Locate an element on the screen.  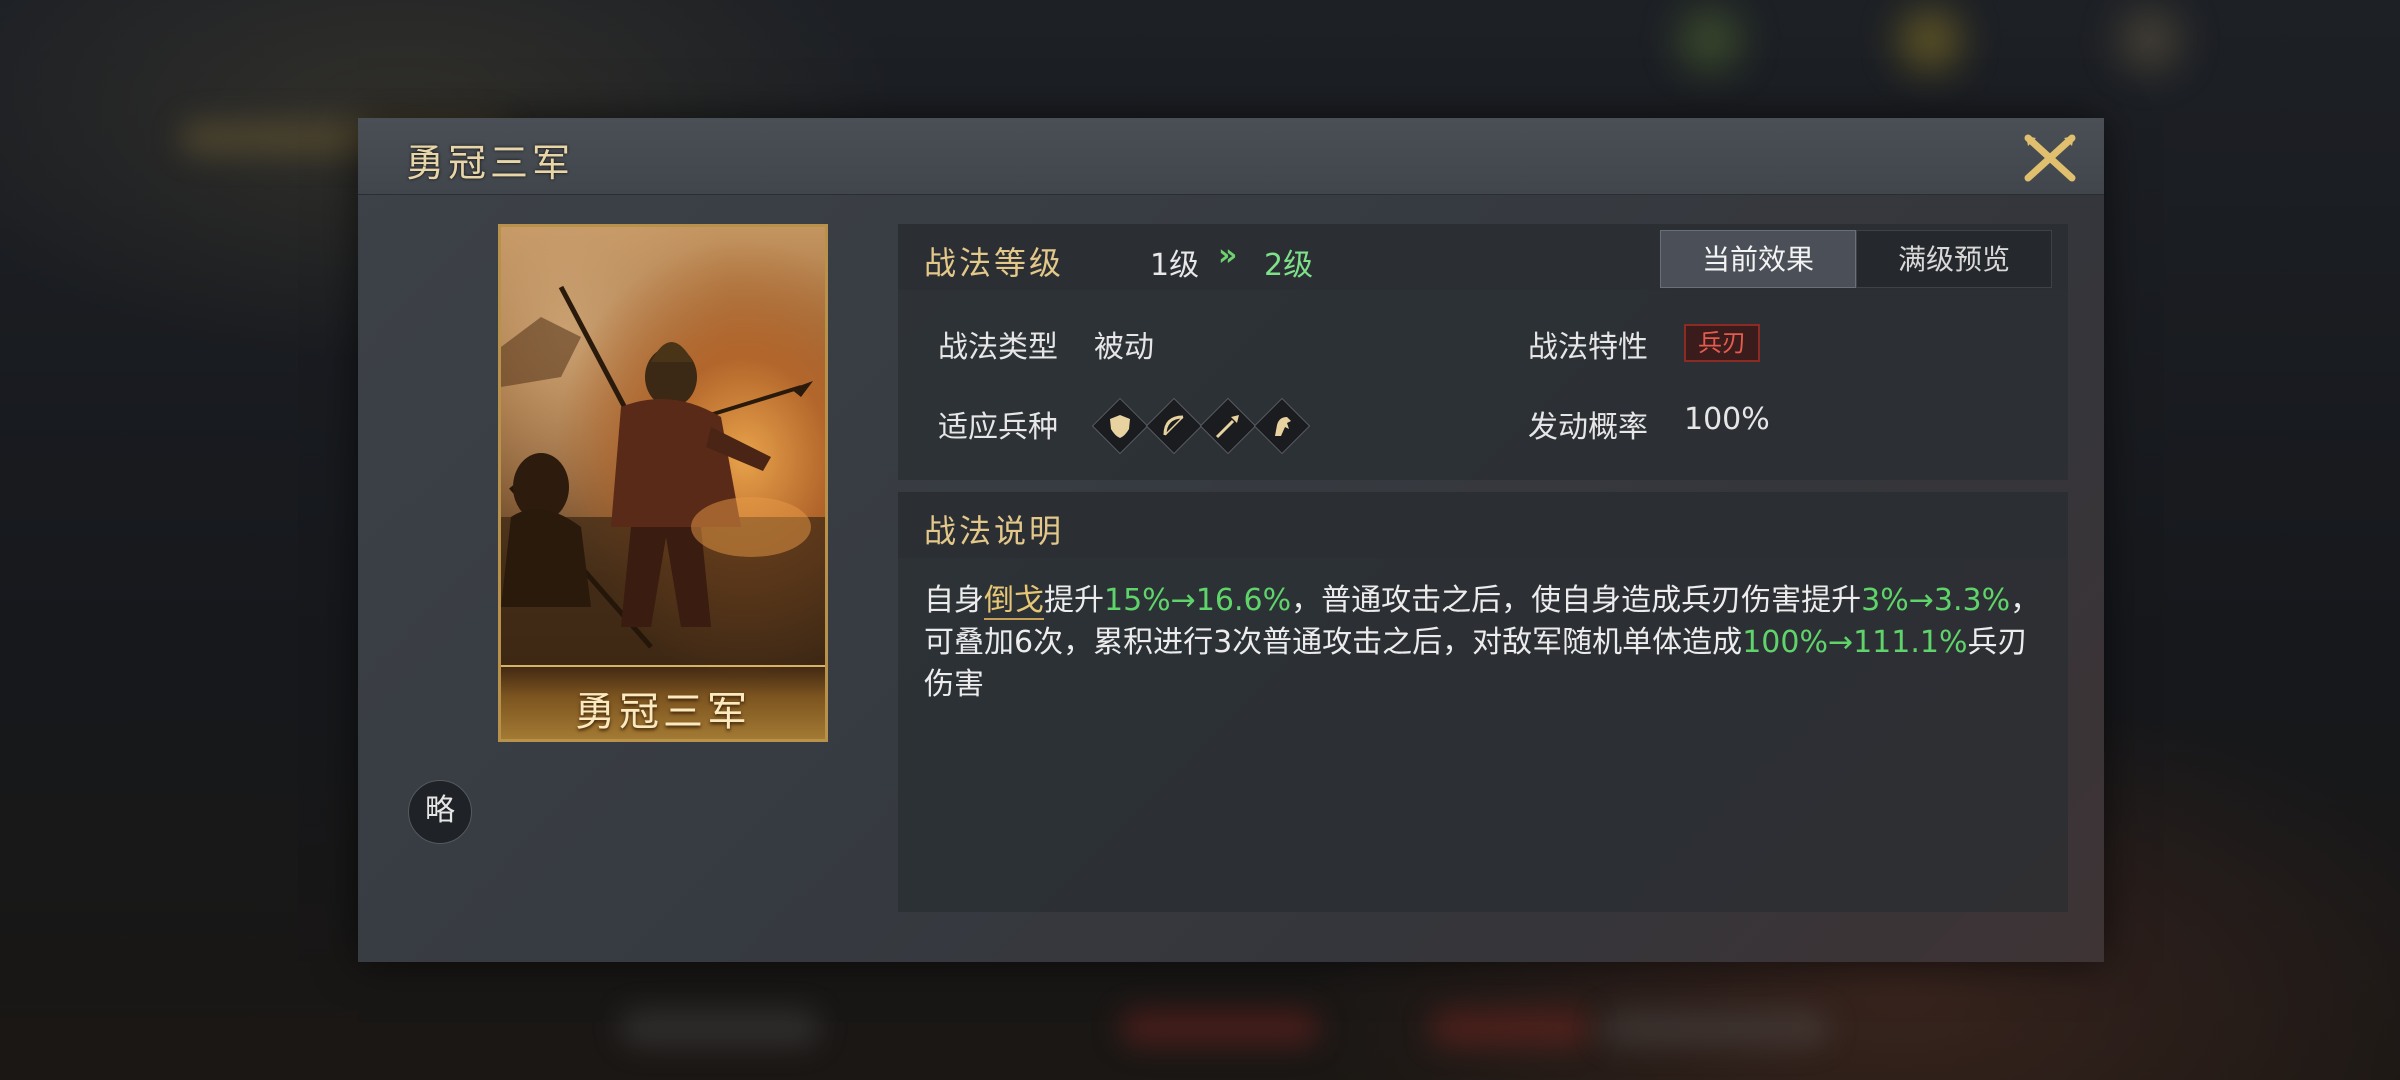
desc-upgrade-value: 100%→111.1% is located at coordinates (1855, 642).